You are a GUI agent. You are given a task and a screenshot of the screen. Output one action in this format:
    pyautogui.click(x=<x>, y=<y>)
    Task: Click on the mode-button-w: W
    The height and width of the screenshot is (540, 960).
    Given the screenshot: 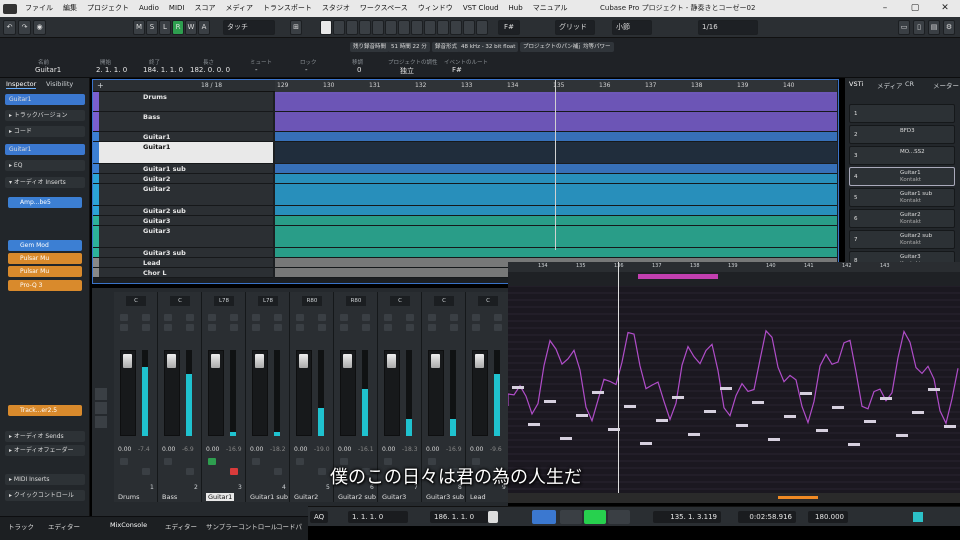 What is the action you would take?
    pyautogui.click(x=191, y=27)
    